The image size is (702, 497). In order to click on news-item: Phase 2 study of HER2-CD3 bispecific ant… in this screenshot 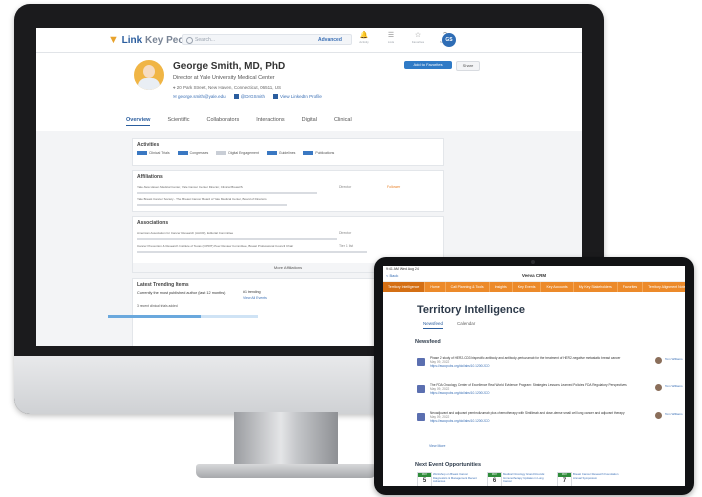, I will do `click(550, 368)`.